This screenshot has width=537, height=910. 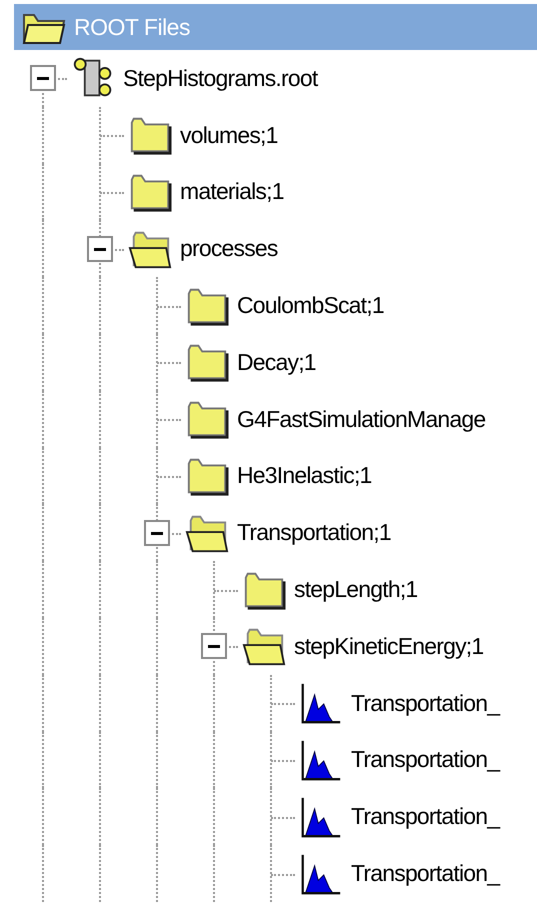 I want to click on tree-item: processes, so click(x=229, y=248).